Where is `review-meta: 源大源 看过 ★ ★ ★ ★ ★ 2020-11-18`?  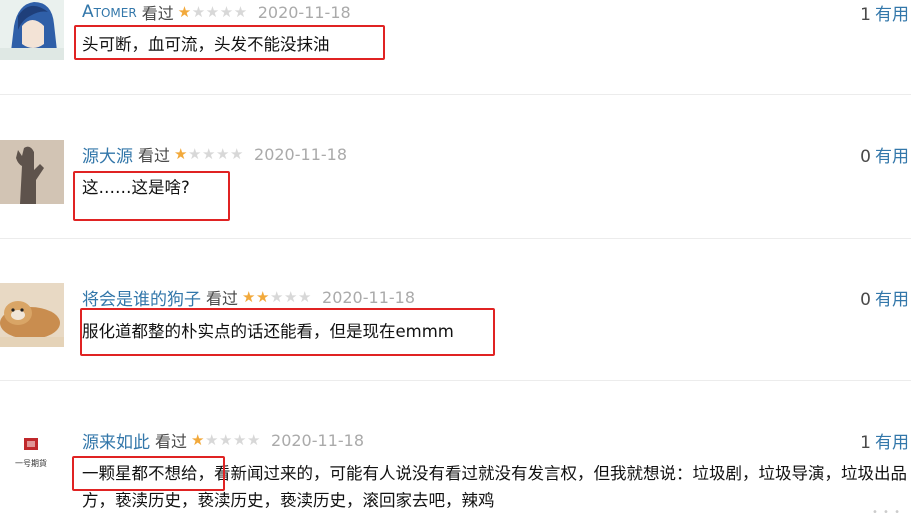 review-meta: 源大源 看过 ★ ★ ★ ★ ★ 2020-11-18 is located at coordinates (214, 154).